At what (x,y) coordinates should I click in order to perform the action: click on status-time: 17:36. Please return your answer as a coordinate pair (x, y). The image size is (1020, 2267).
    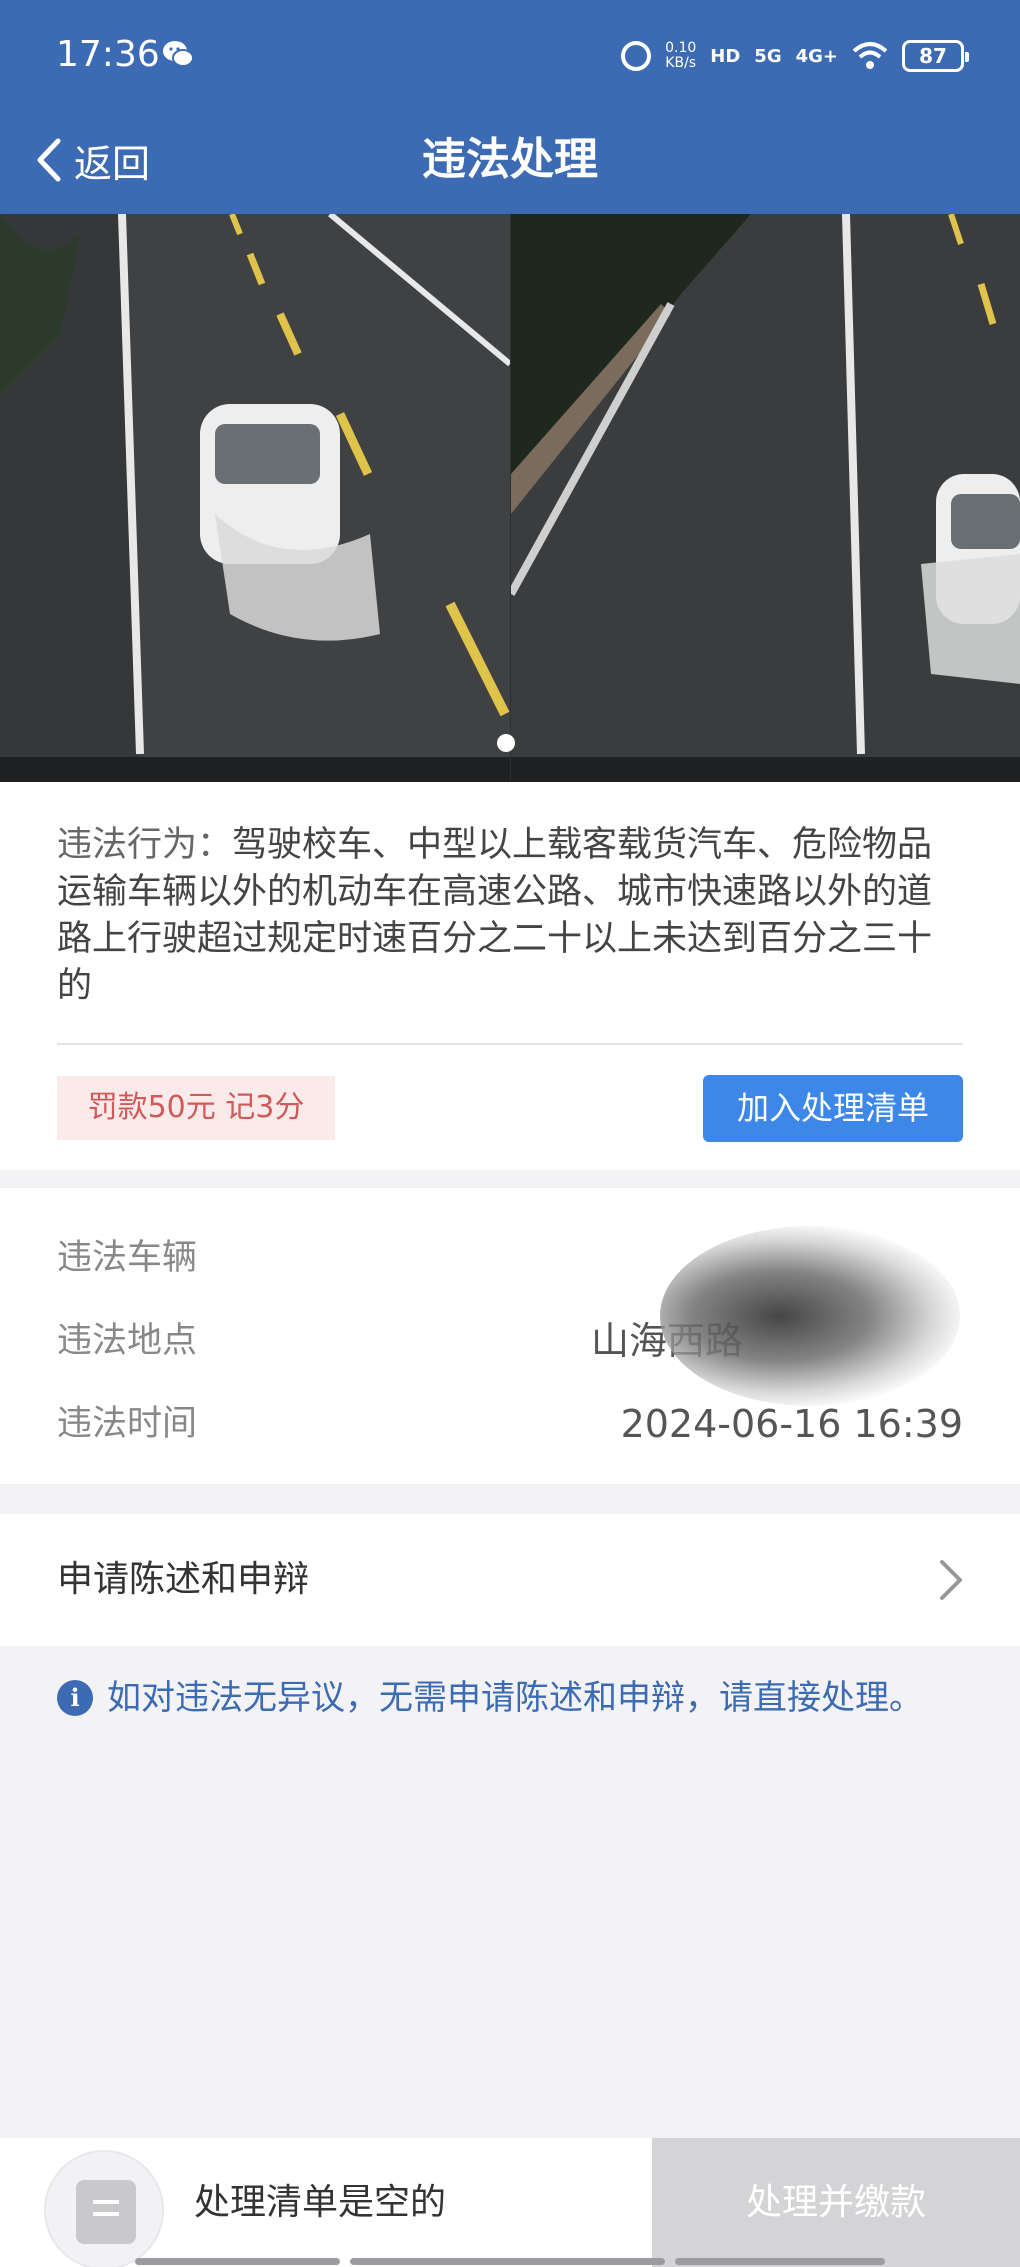
    Looking at the image, I should click on (108, 54).